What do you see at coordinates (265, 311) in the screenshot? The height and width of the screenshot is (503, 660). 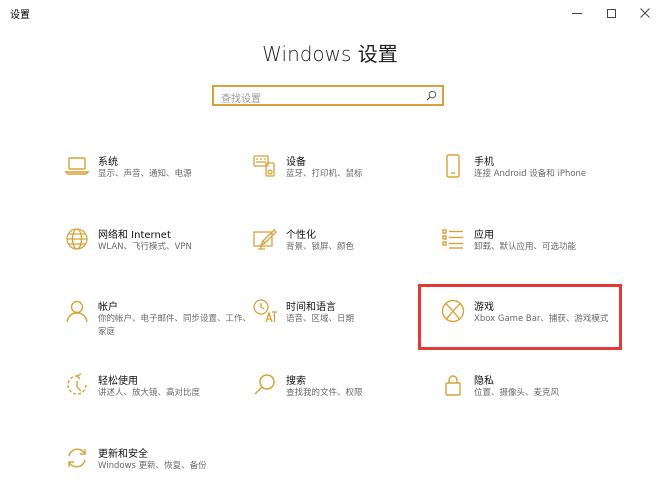 I see `time-language-icon` at bounding box center [265, 311].